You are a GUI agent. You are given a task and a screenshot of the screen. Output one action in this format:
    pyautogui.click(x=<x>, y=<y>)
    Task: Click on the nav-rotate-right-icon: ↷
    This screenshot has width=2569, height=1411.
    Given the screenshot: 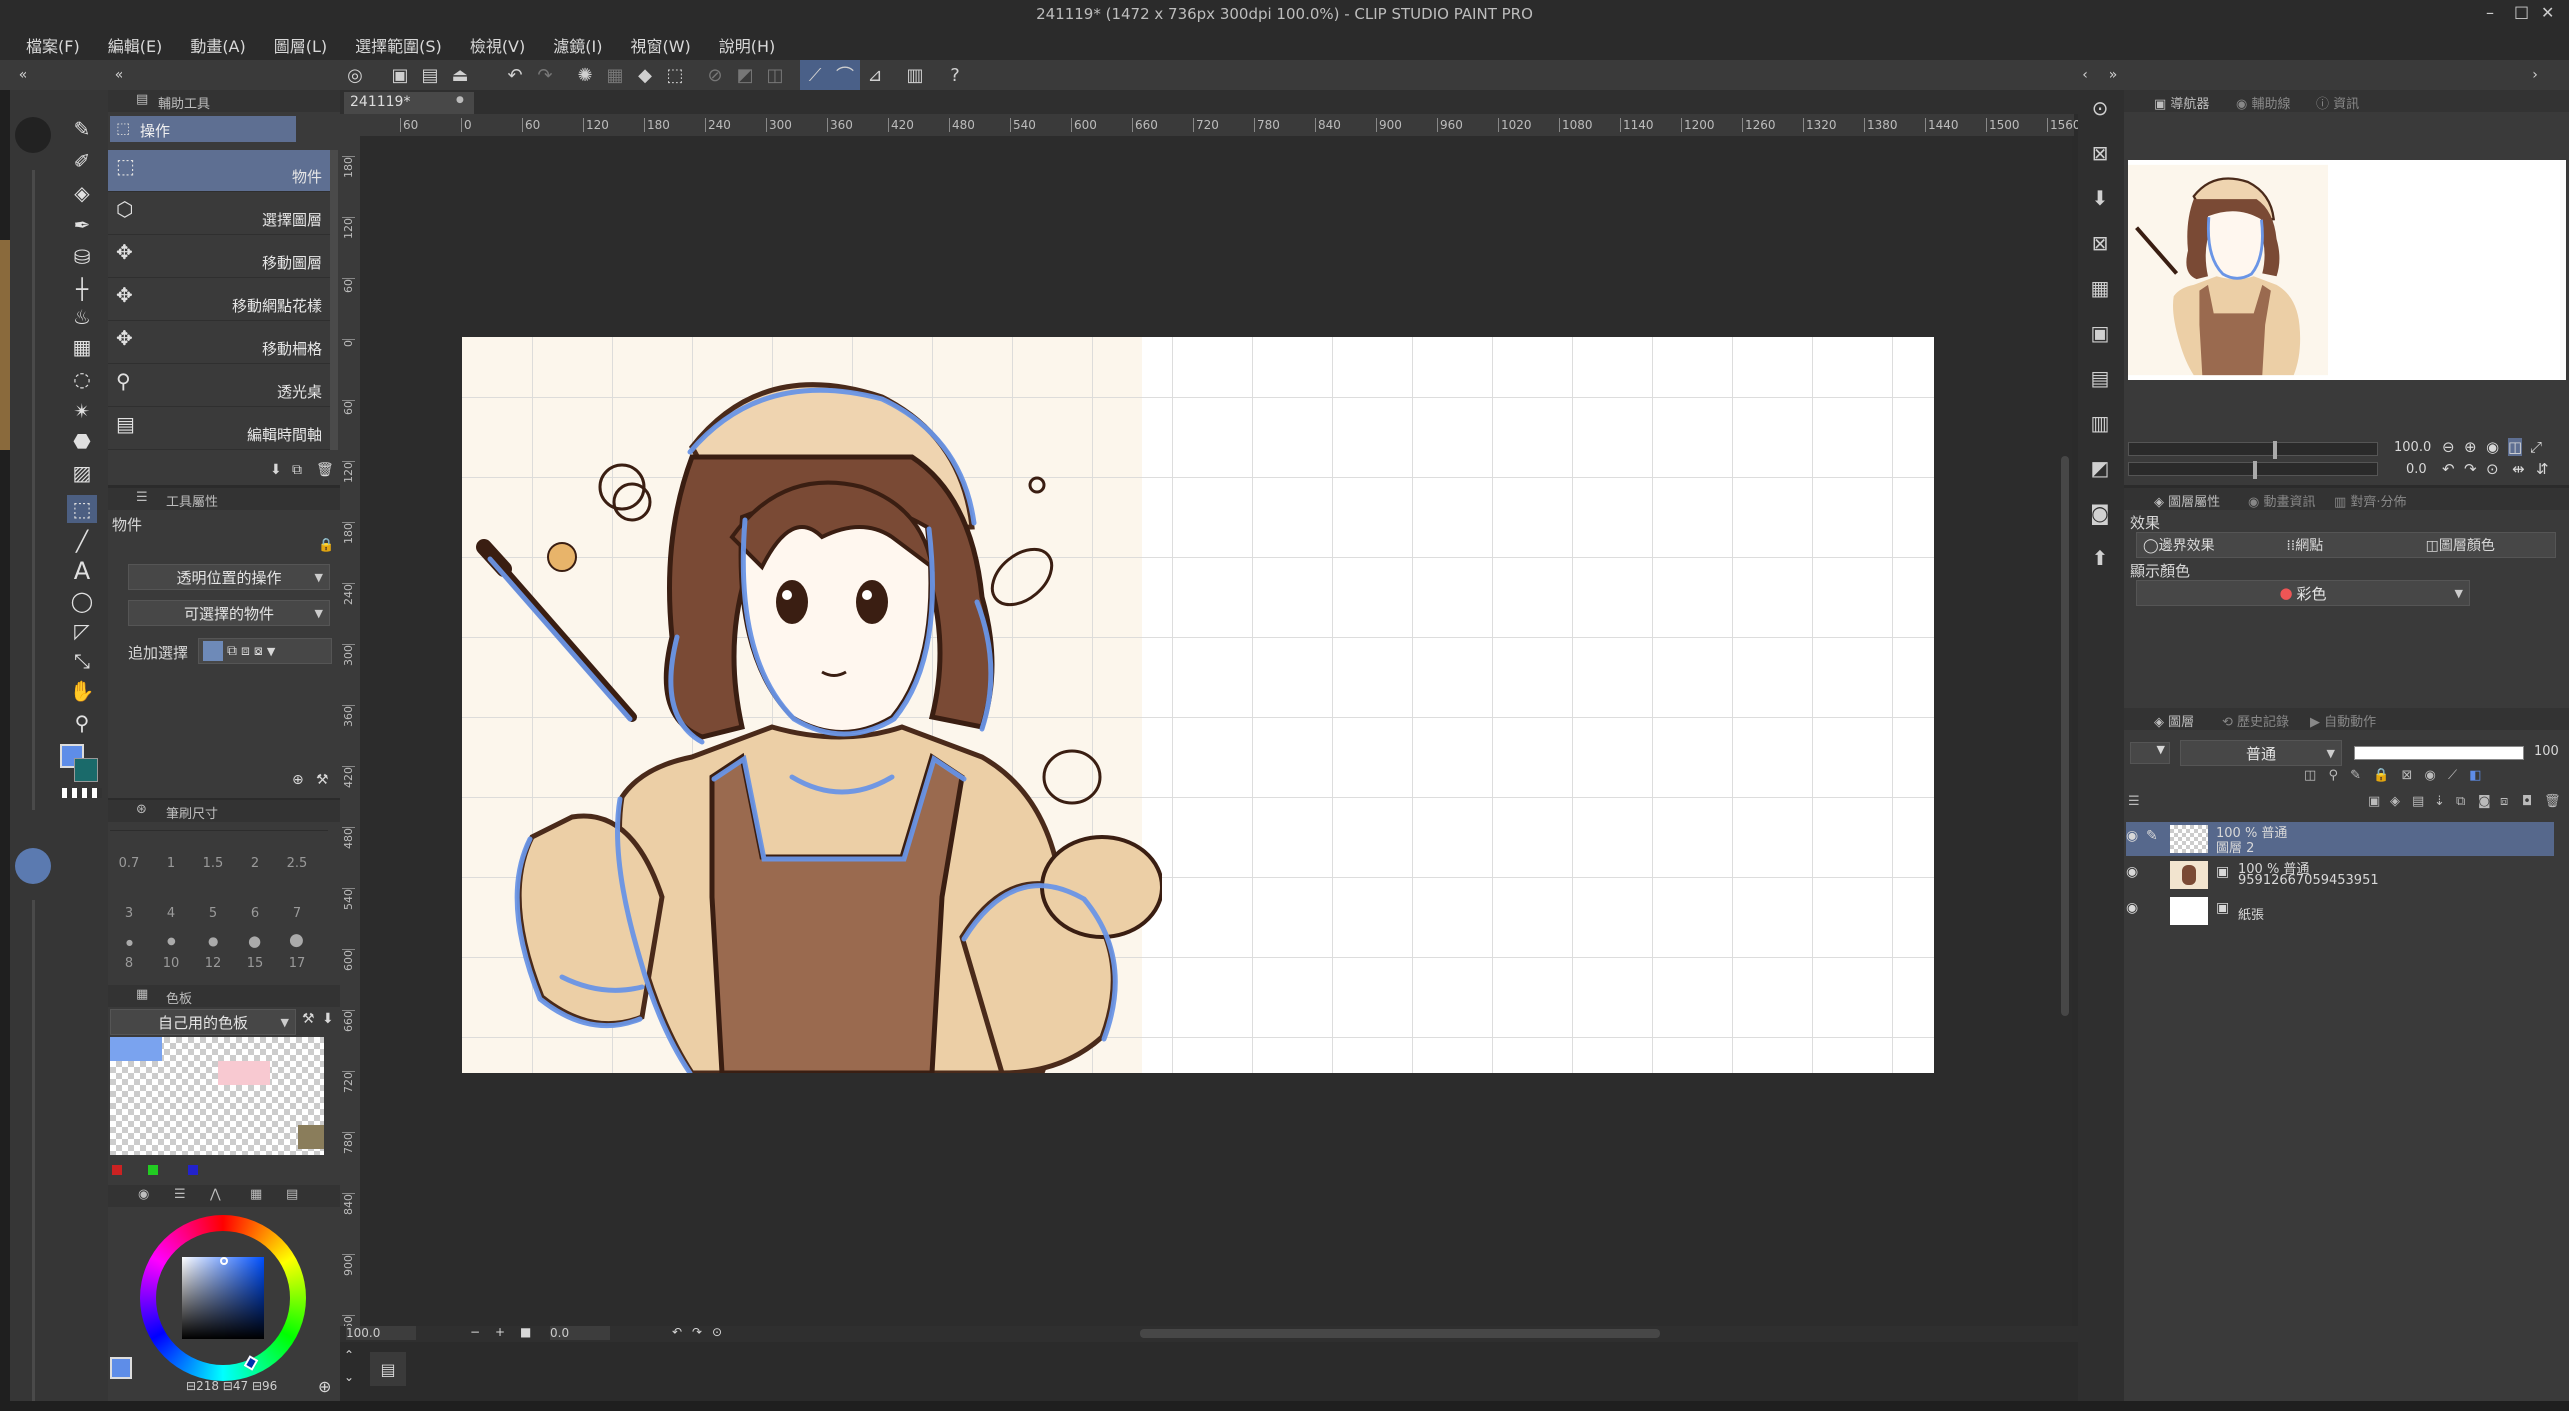 What is the action you would take?
    pyautogui.click(x=2470, y=469)
    